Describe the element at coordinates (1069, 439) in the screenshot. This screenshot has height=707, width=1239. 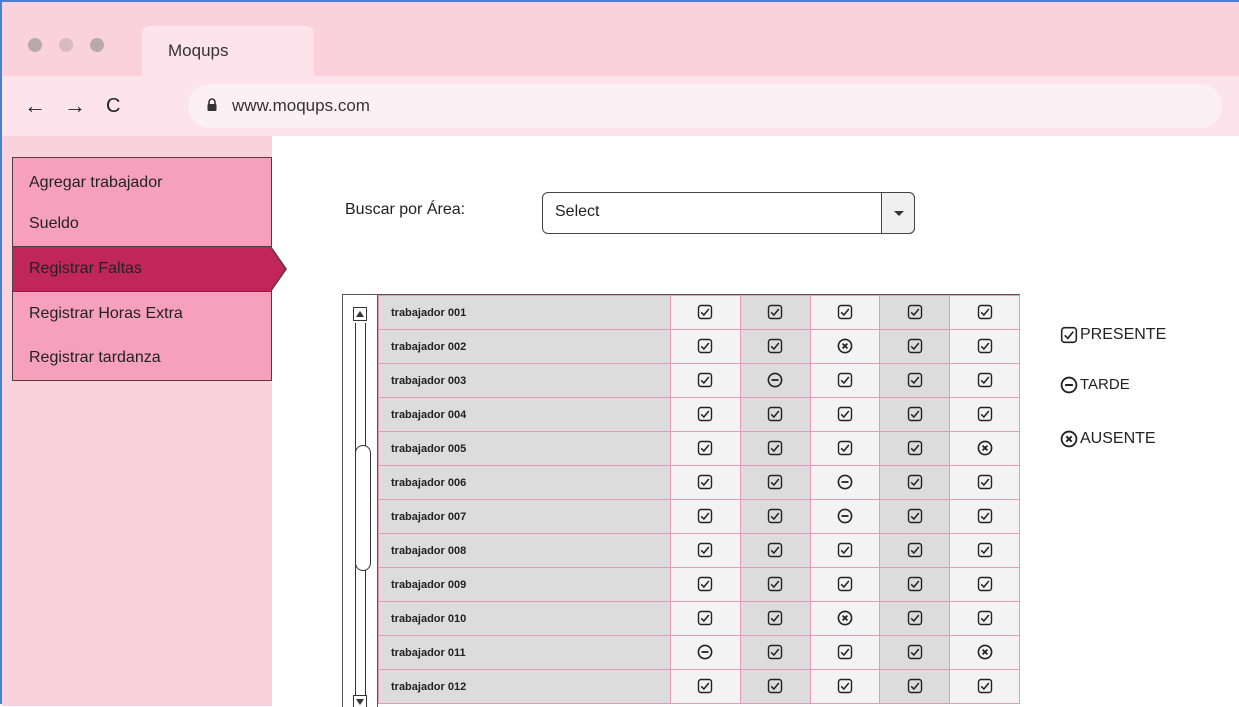
I see `x-circle-icon` at that location.